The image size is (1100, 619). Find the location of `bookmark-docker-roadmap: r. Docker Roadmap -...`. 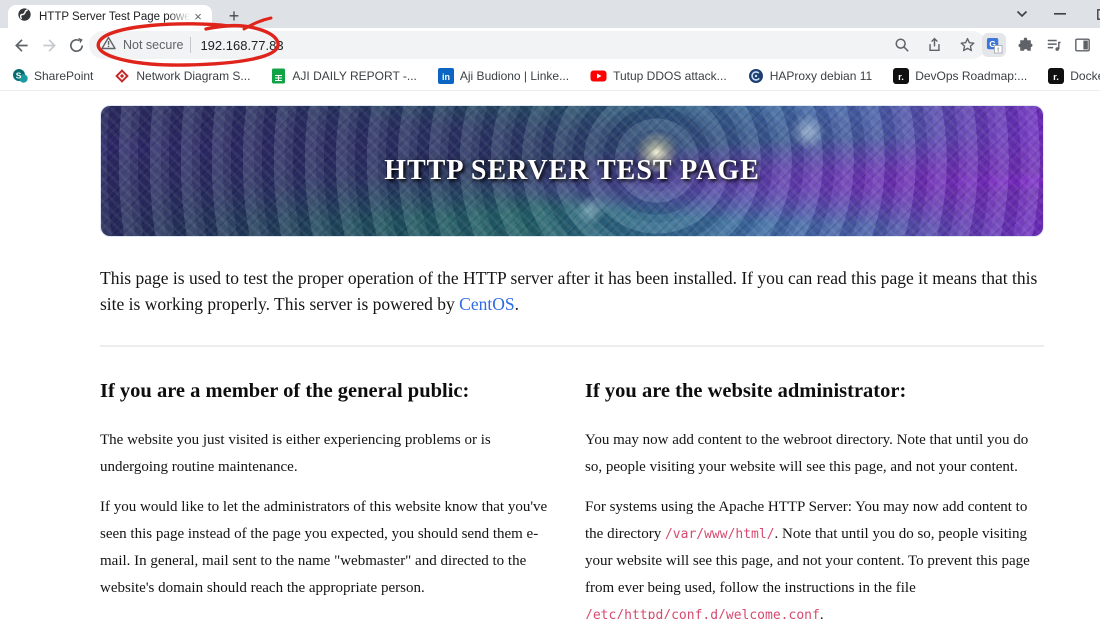

bookmark-docker-roadmap: r. Docker Roadmap -... is located at coordinates (1074, 76).